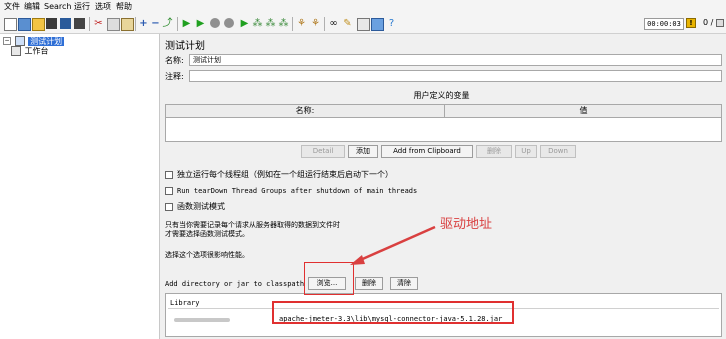  What do you see at coordinates (396, 244) in the screenshot?
I see `arrow-shaft` at bounding box center [396, 244].